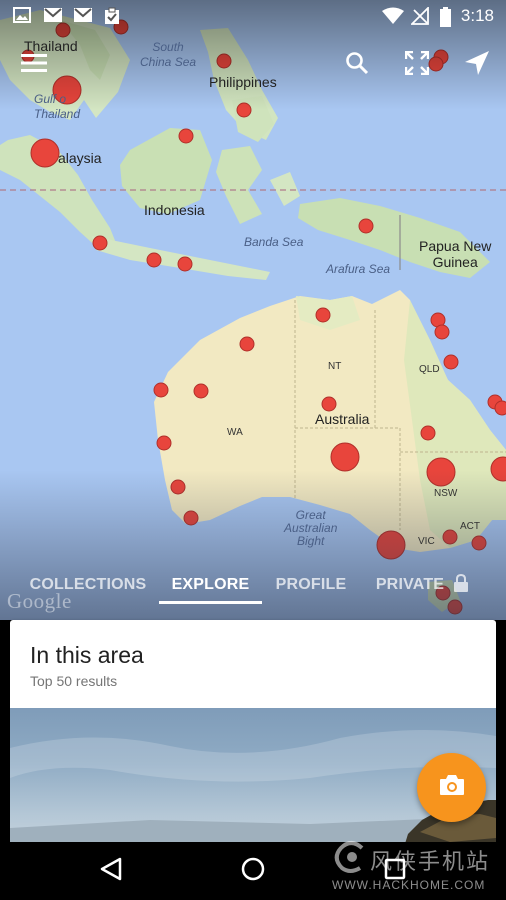 The height and width of the screenshot is (900, 506). I want to click on map-label-bight: Great Australian Bight, so click(311, 528).